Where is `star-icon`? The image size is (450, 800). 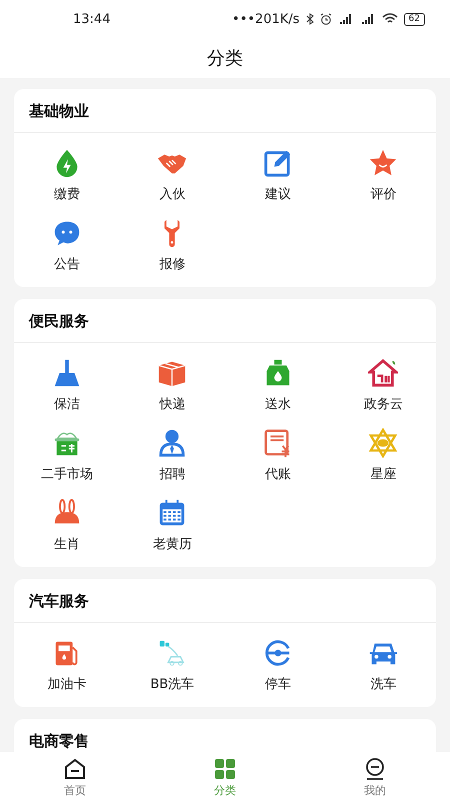 star-icon is located at coordinates (383, 163).